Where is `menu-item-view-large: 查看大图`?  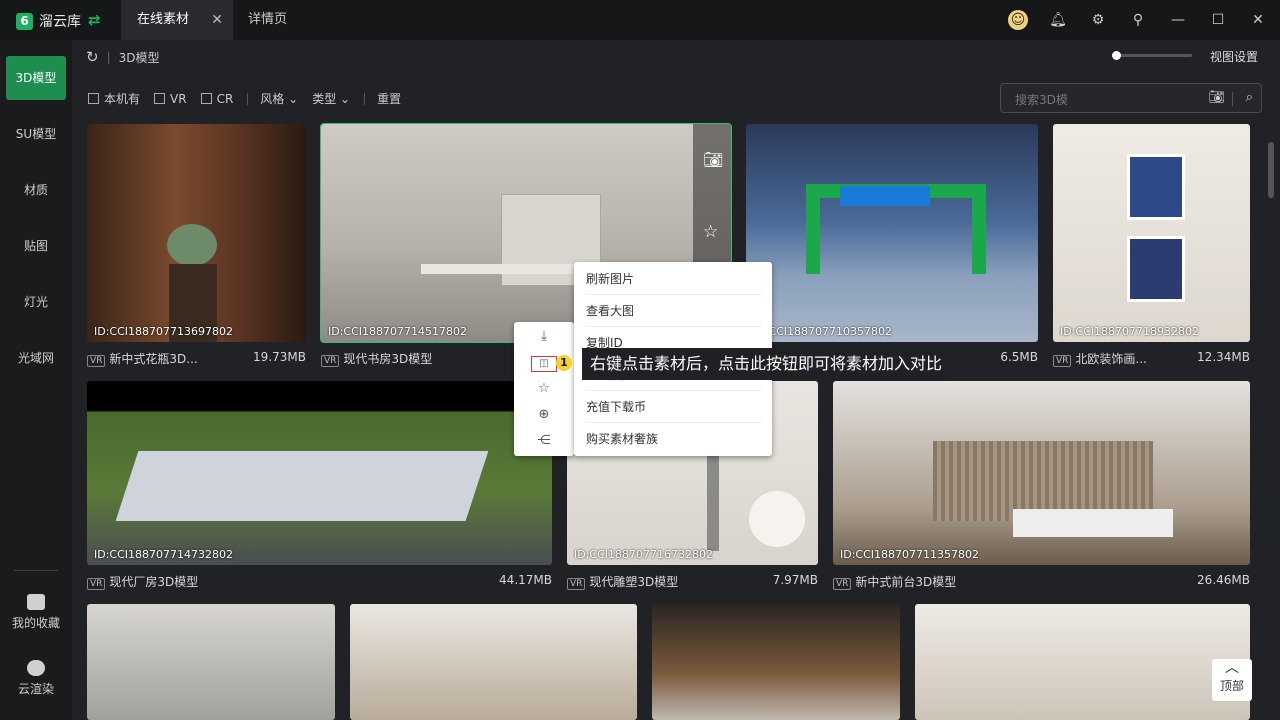
menu-item-view-large: 查看大图 is located at coordinates (674, 311).